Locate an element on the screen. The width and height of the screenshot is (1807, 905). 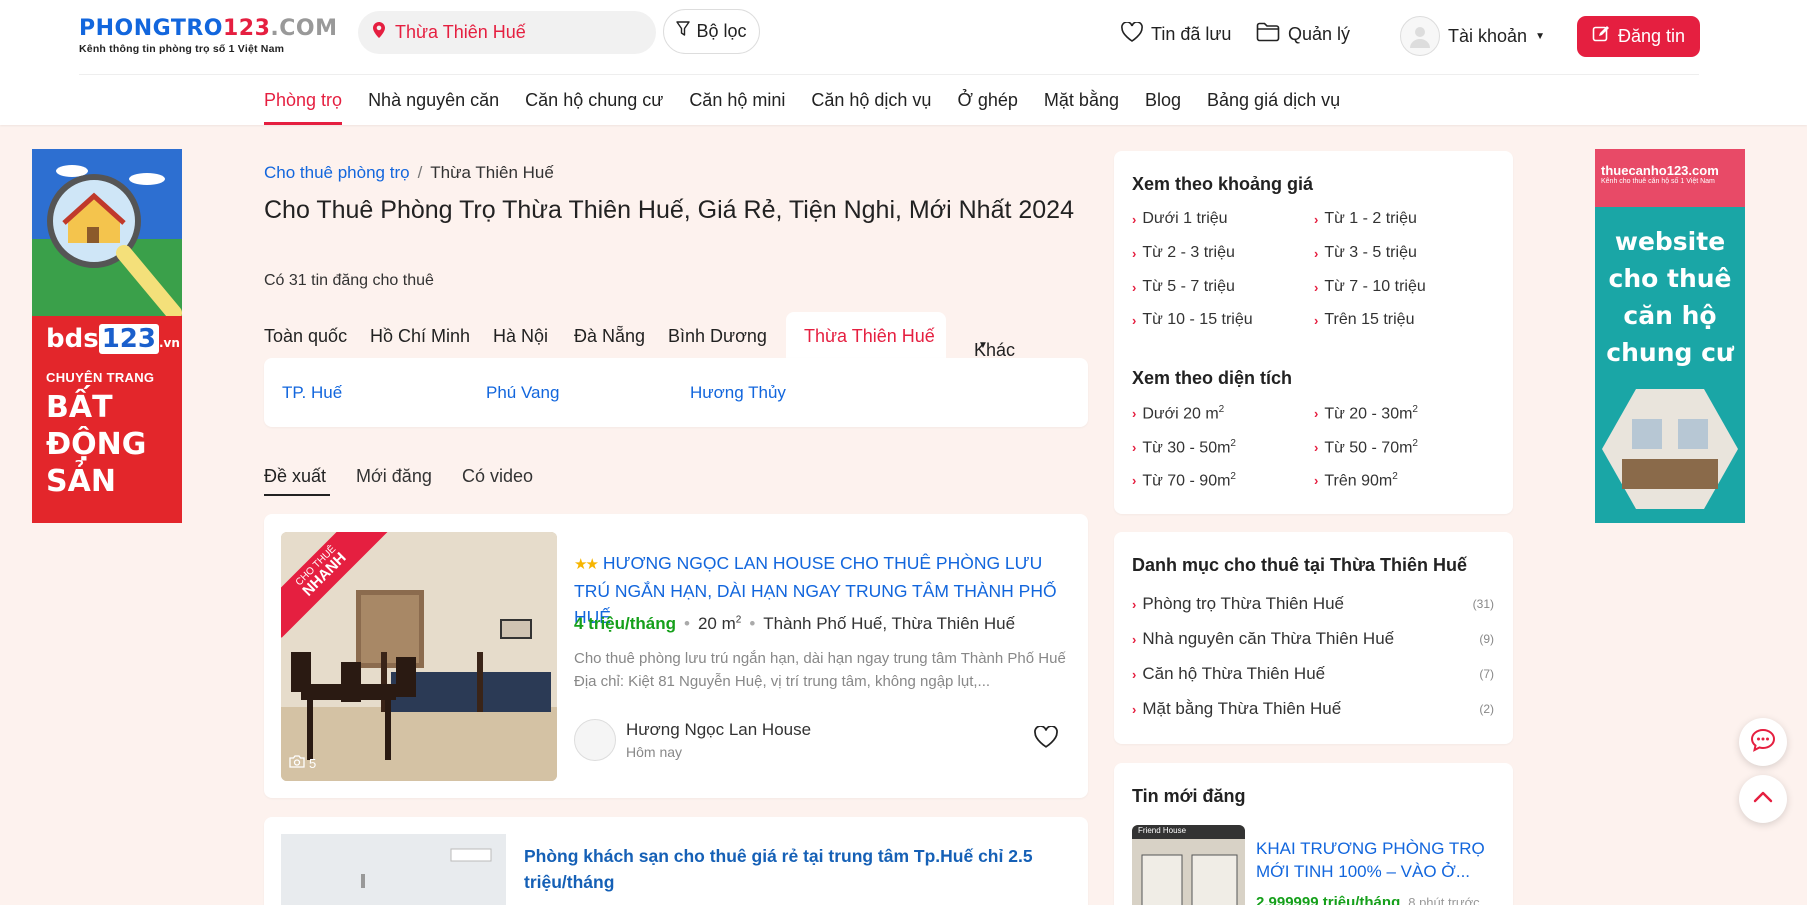
location-search: Thừa Thiên Huế is located at coordinates (507, 32).